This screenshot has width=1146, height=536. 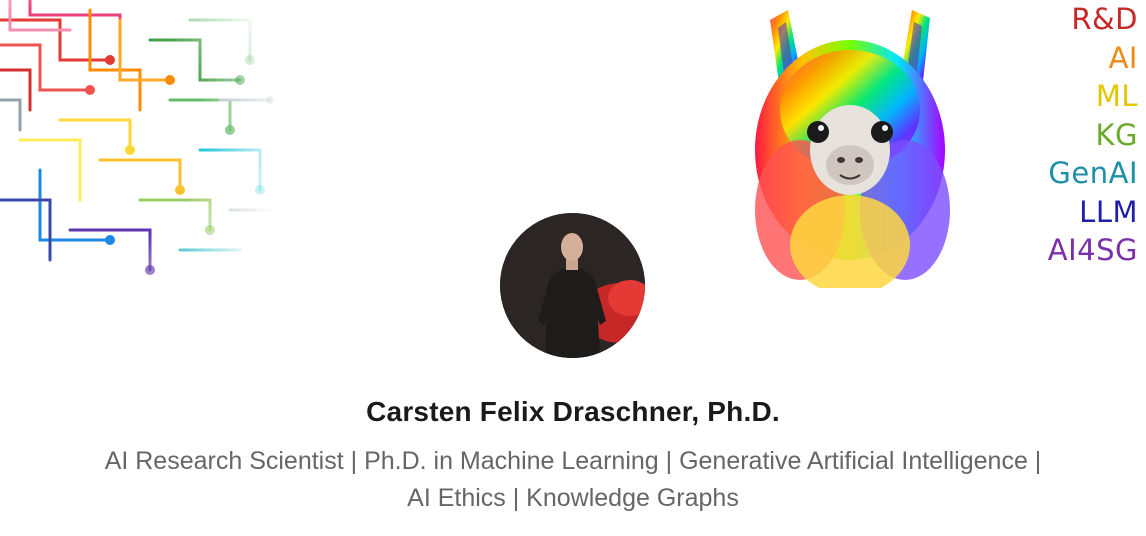 I want to click on banner-tag: R&D, so click(x=1104, y=19).